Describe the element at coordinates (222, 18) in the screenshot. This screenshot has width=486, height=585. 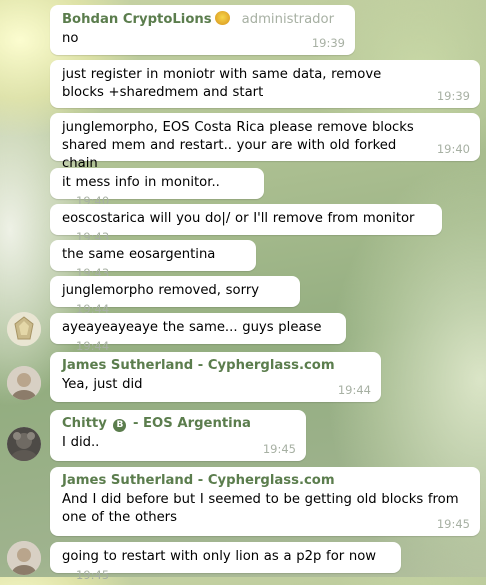
I see `lion-emoji-icon` at that location.